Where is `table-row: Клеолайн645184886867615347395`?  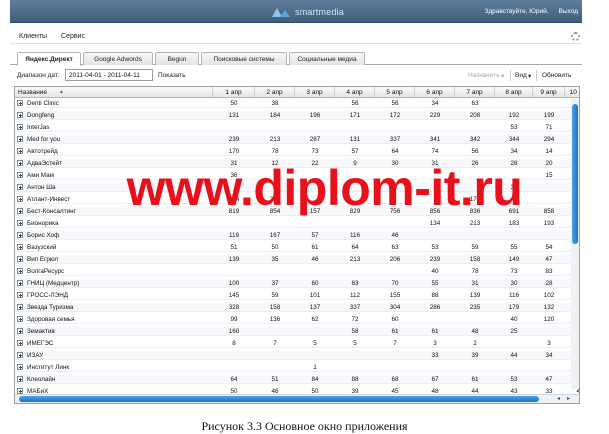
table-row: Клеолайн645184886867615347395 is located at coordinates (297, 379).